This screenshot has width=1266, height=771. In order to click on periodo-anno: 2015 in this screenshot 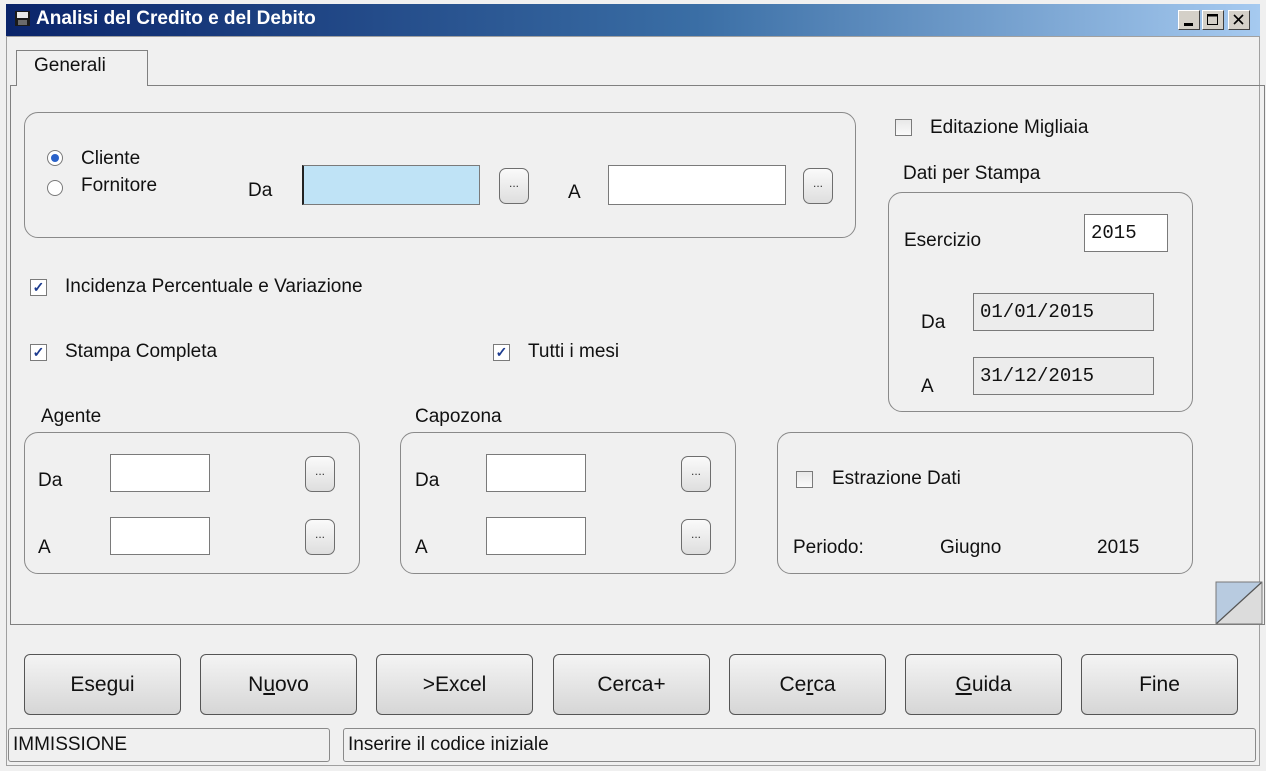, I will do `click(1118, 547)`.